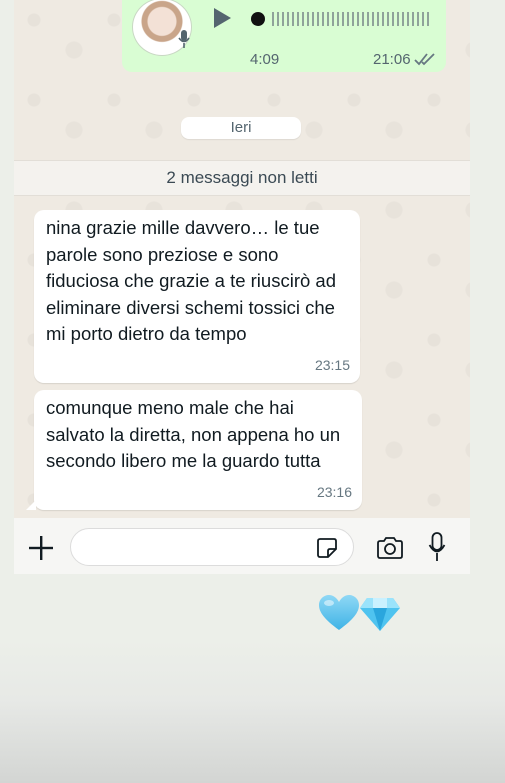  What do you see at coordinates (41, 548) in the screenshot?
I see `plus-icon` at bounding box center [41, 548].